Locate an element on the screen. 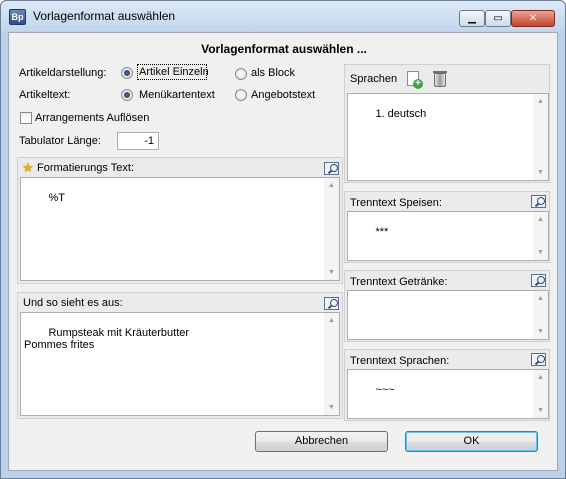  tabulator-label: Tabulator Länge: is located at coordinates (60, 141).